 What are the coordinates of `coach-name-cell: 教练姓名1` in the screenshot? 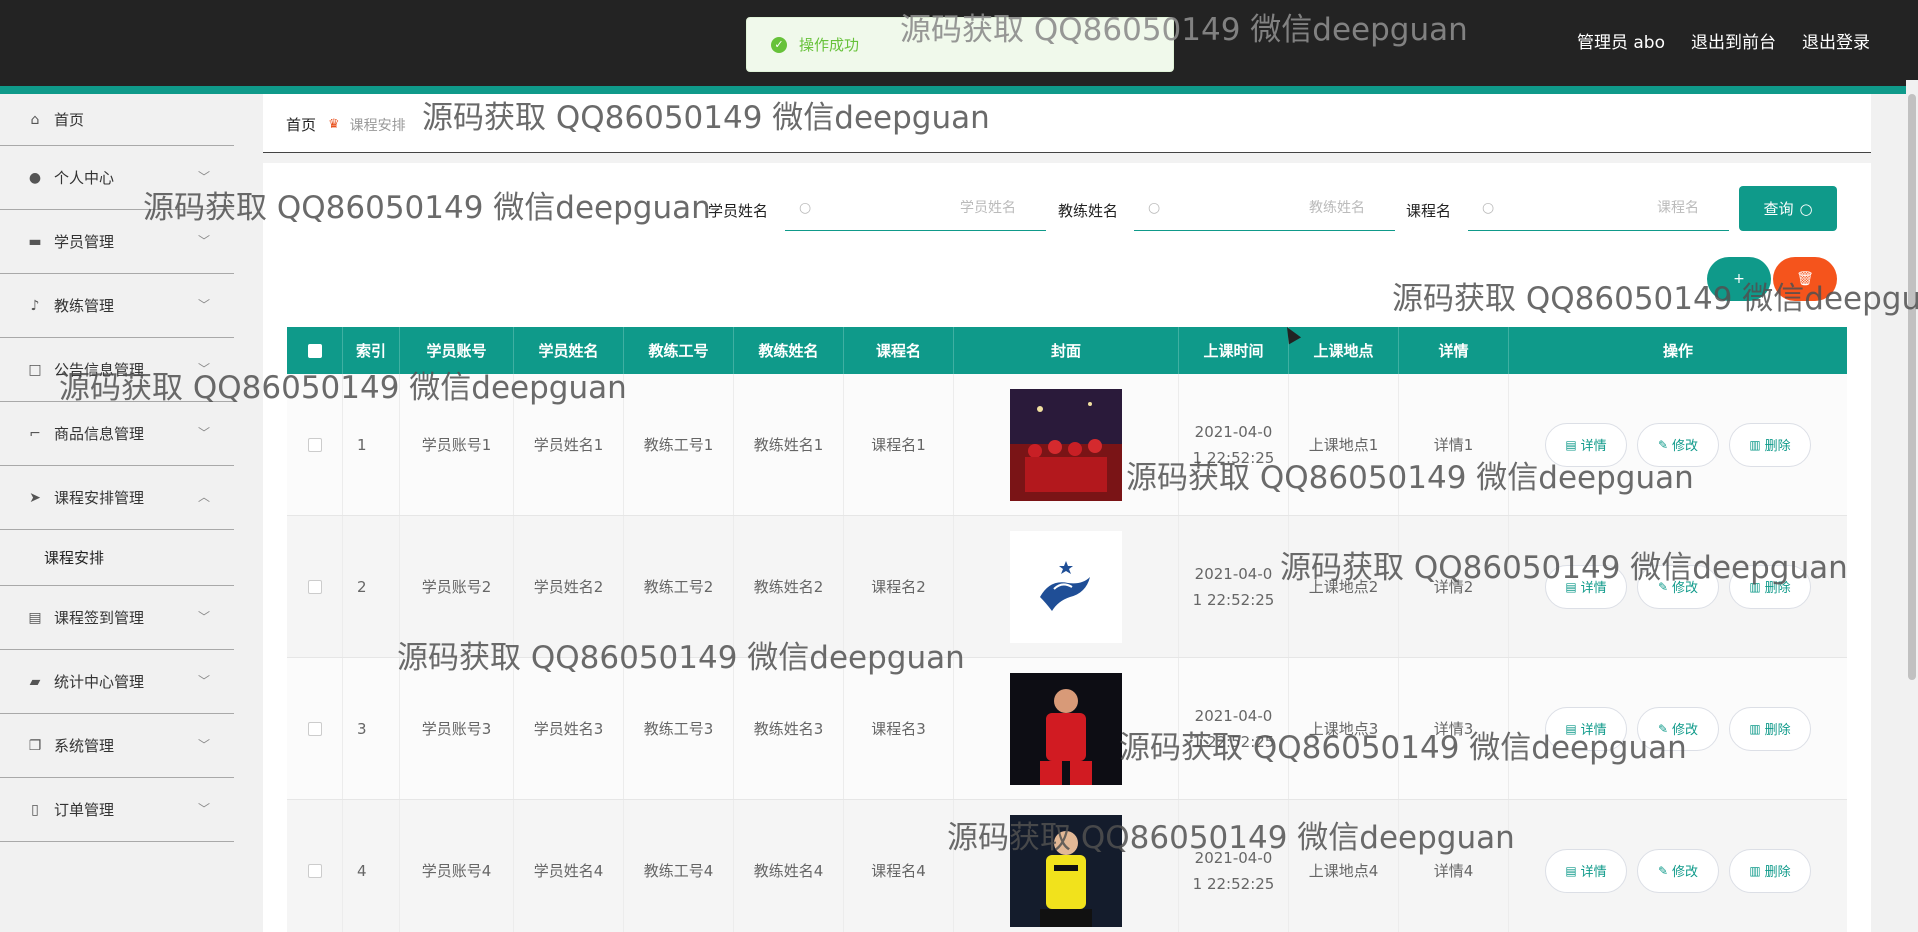 It's located at (789, 444).